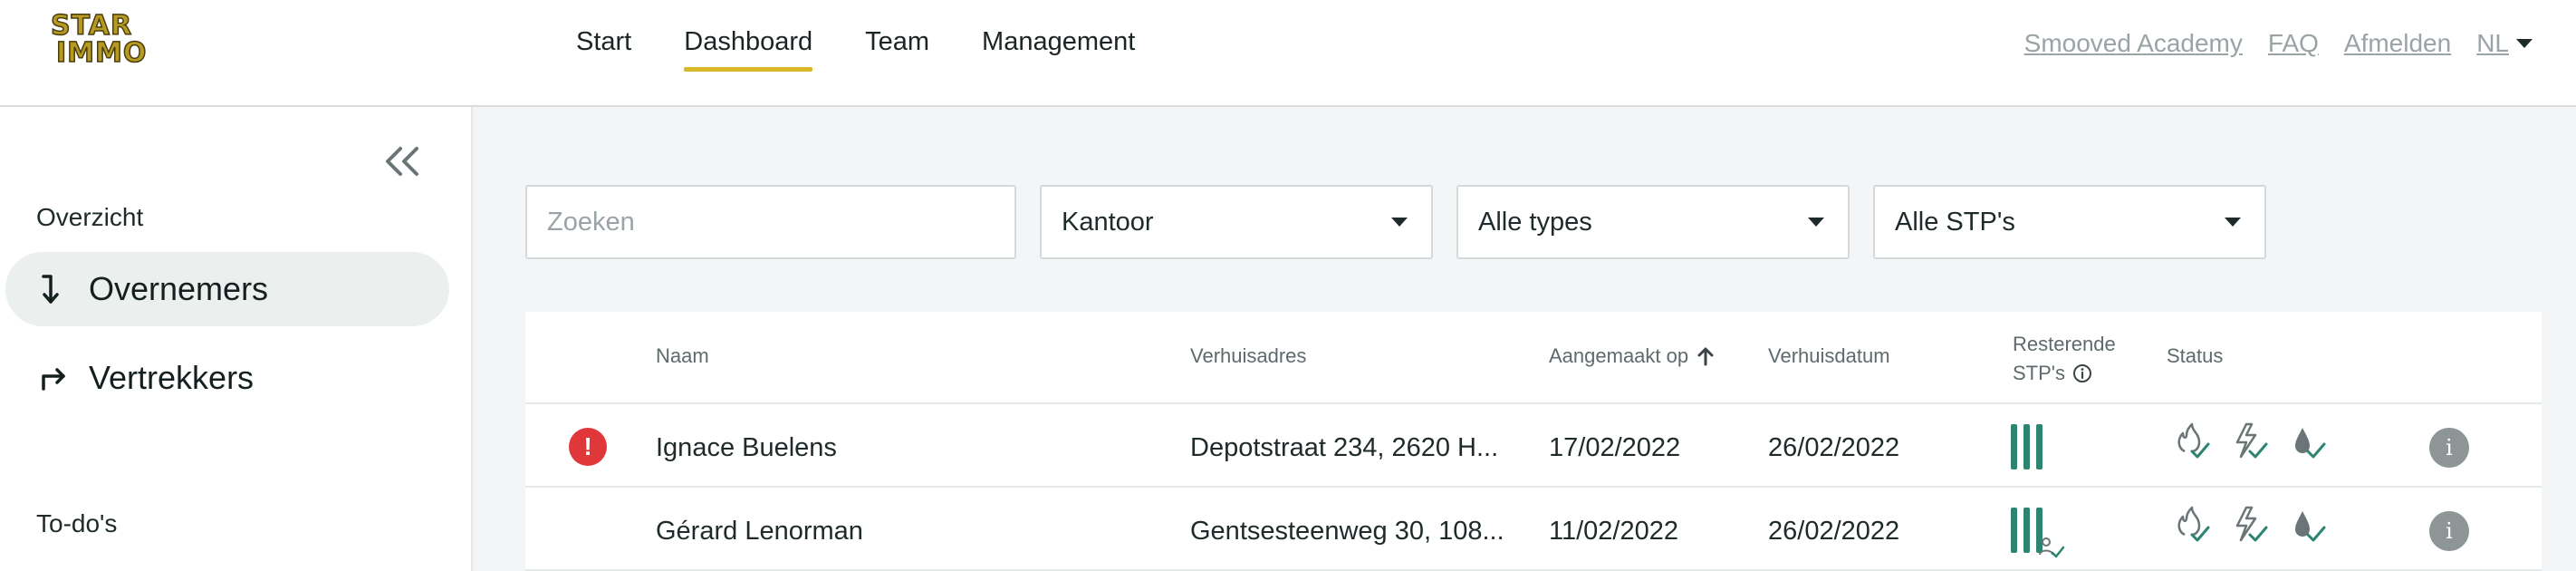 This screenshot has height=571, width=2576. I want to click on language-label: NL, so click(2492, 43).